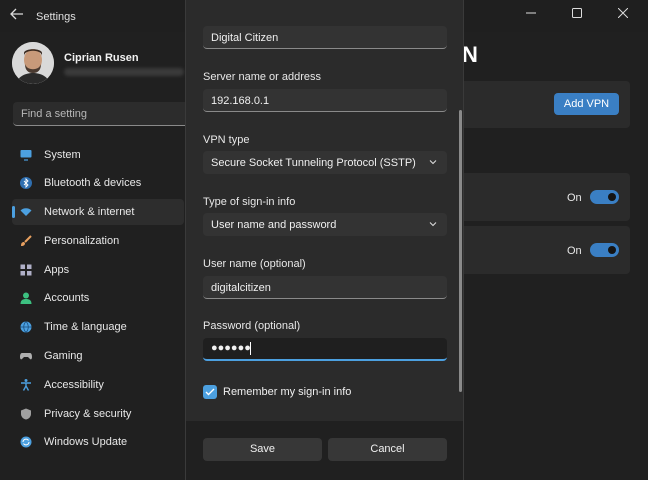  Describe the element at coordinates (26, 414) in the screenshot. I see `shield-icon` at that location.